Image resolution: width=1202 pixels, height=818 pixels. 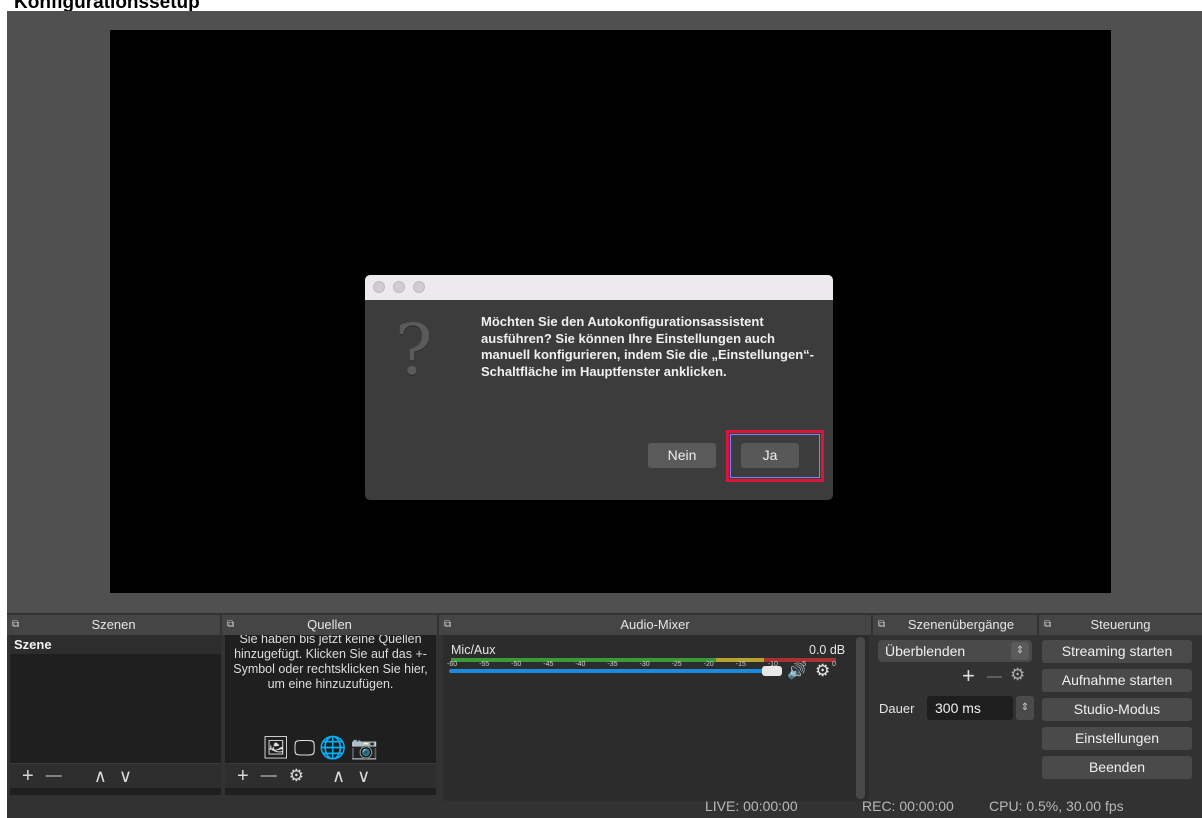 I want to click on duration-label: Dauer, so click(x=897, y=708).